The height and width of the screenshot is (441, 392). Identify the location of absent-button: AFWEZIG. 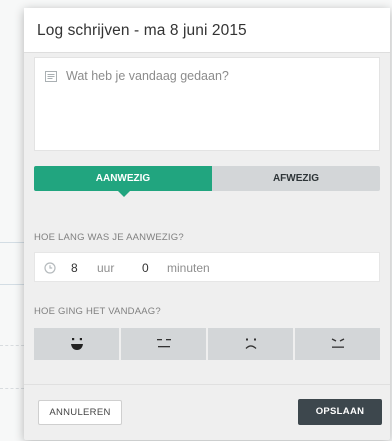
(296, 178).